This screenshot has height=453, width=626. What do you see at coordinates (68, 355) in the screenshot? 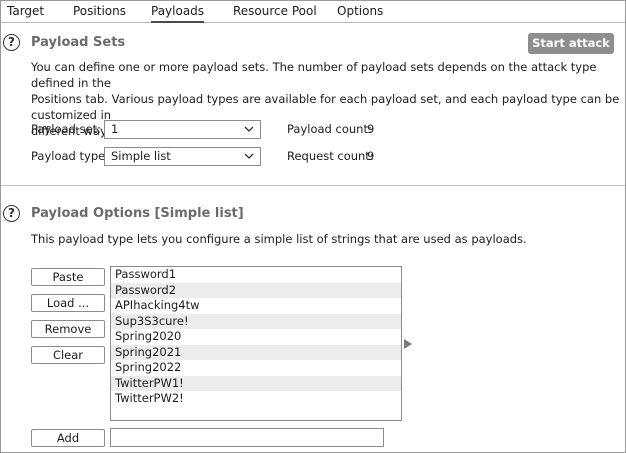
I see `clear-button: Clear` at bounding box center [68, 355].